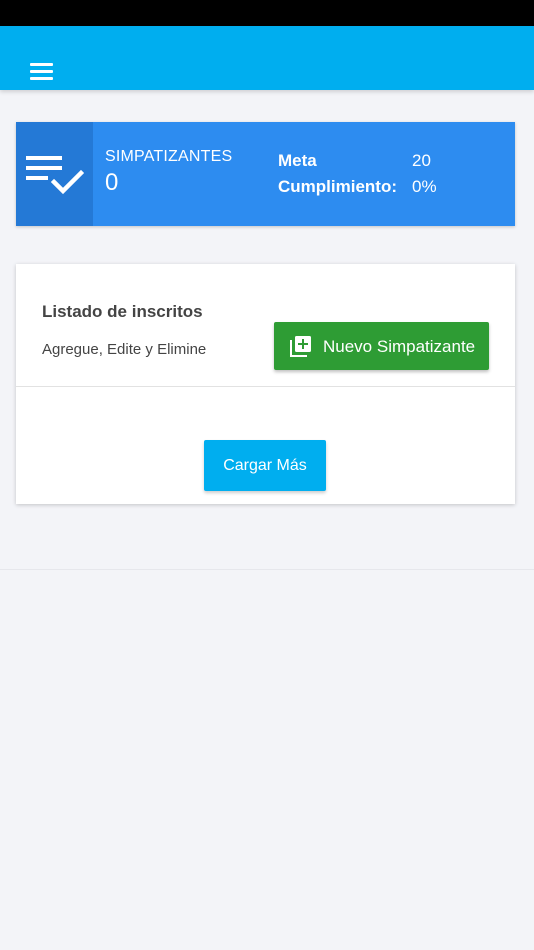 Image resolution: width=534 pixels, height=950 pixels. I want to click on meta-label: Meta, so click(297, 160).